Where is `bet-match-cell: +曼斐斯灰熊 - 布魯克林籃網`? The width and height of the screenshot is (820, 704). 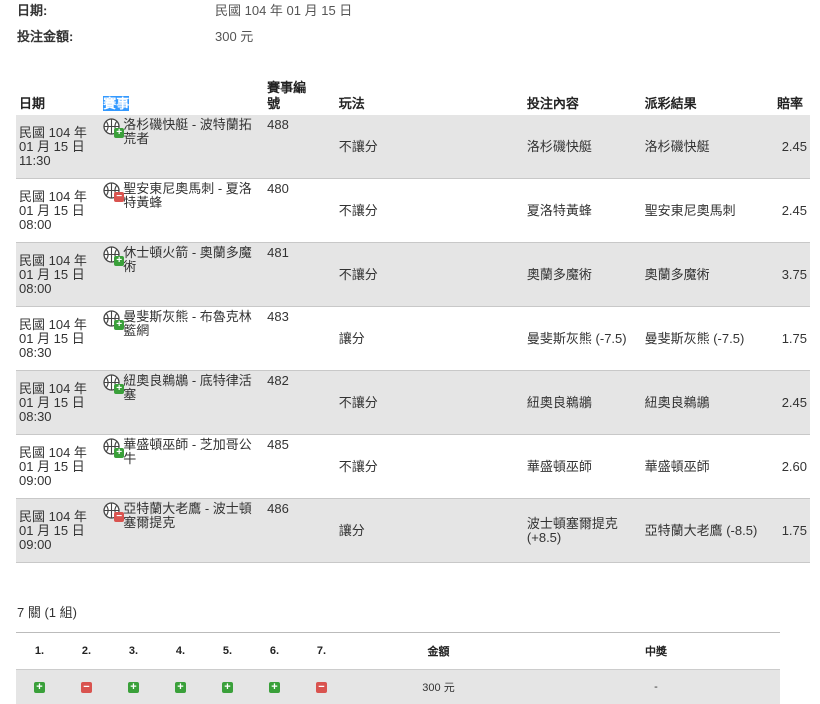 bet-match-cell: +曼斐斯灰熊 - 布魯克林籃網 is located at coordinates (182, 339).